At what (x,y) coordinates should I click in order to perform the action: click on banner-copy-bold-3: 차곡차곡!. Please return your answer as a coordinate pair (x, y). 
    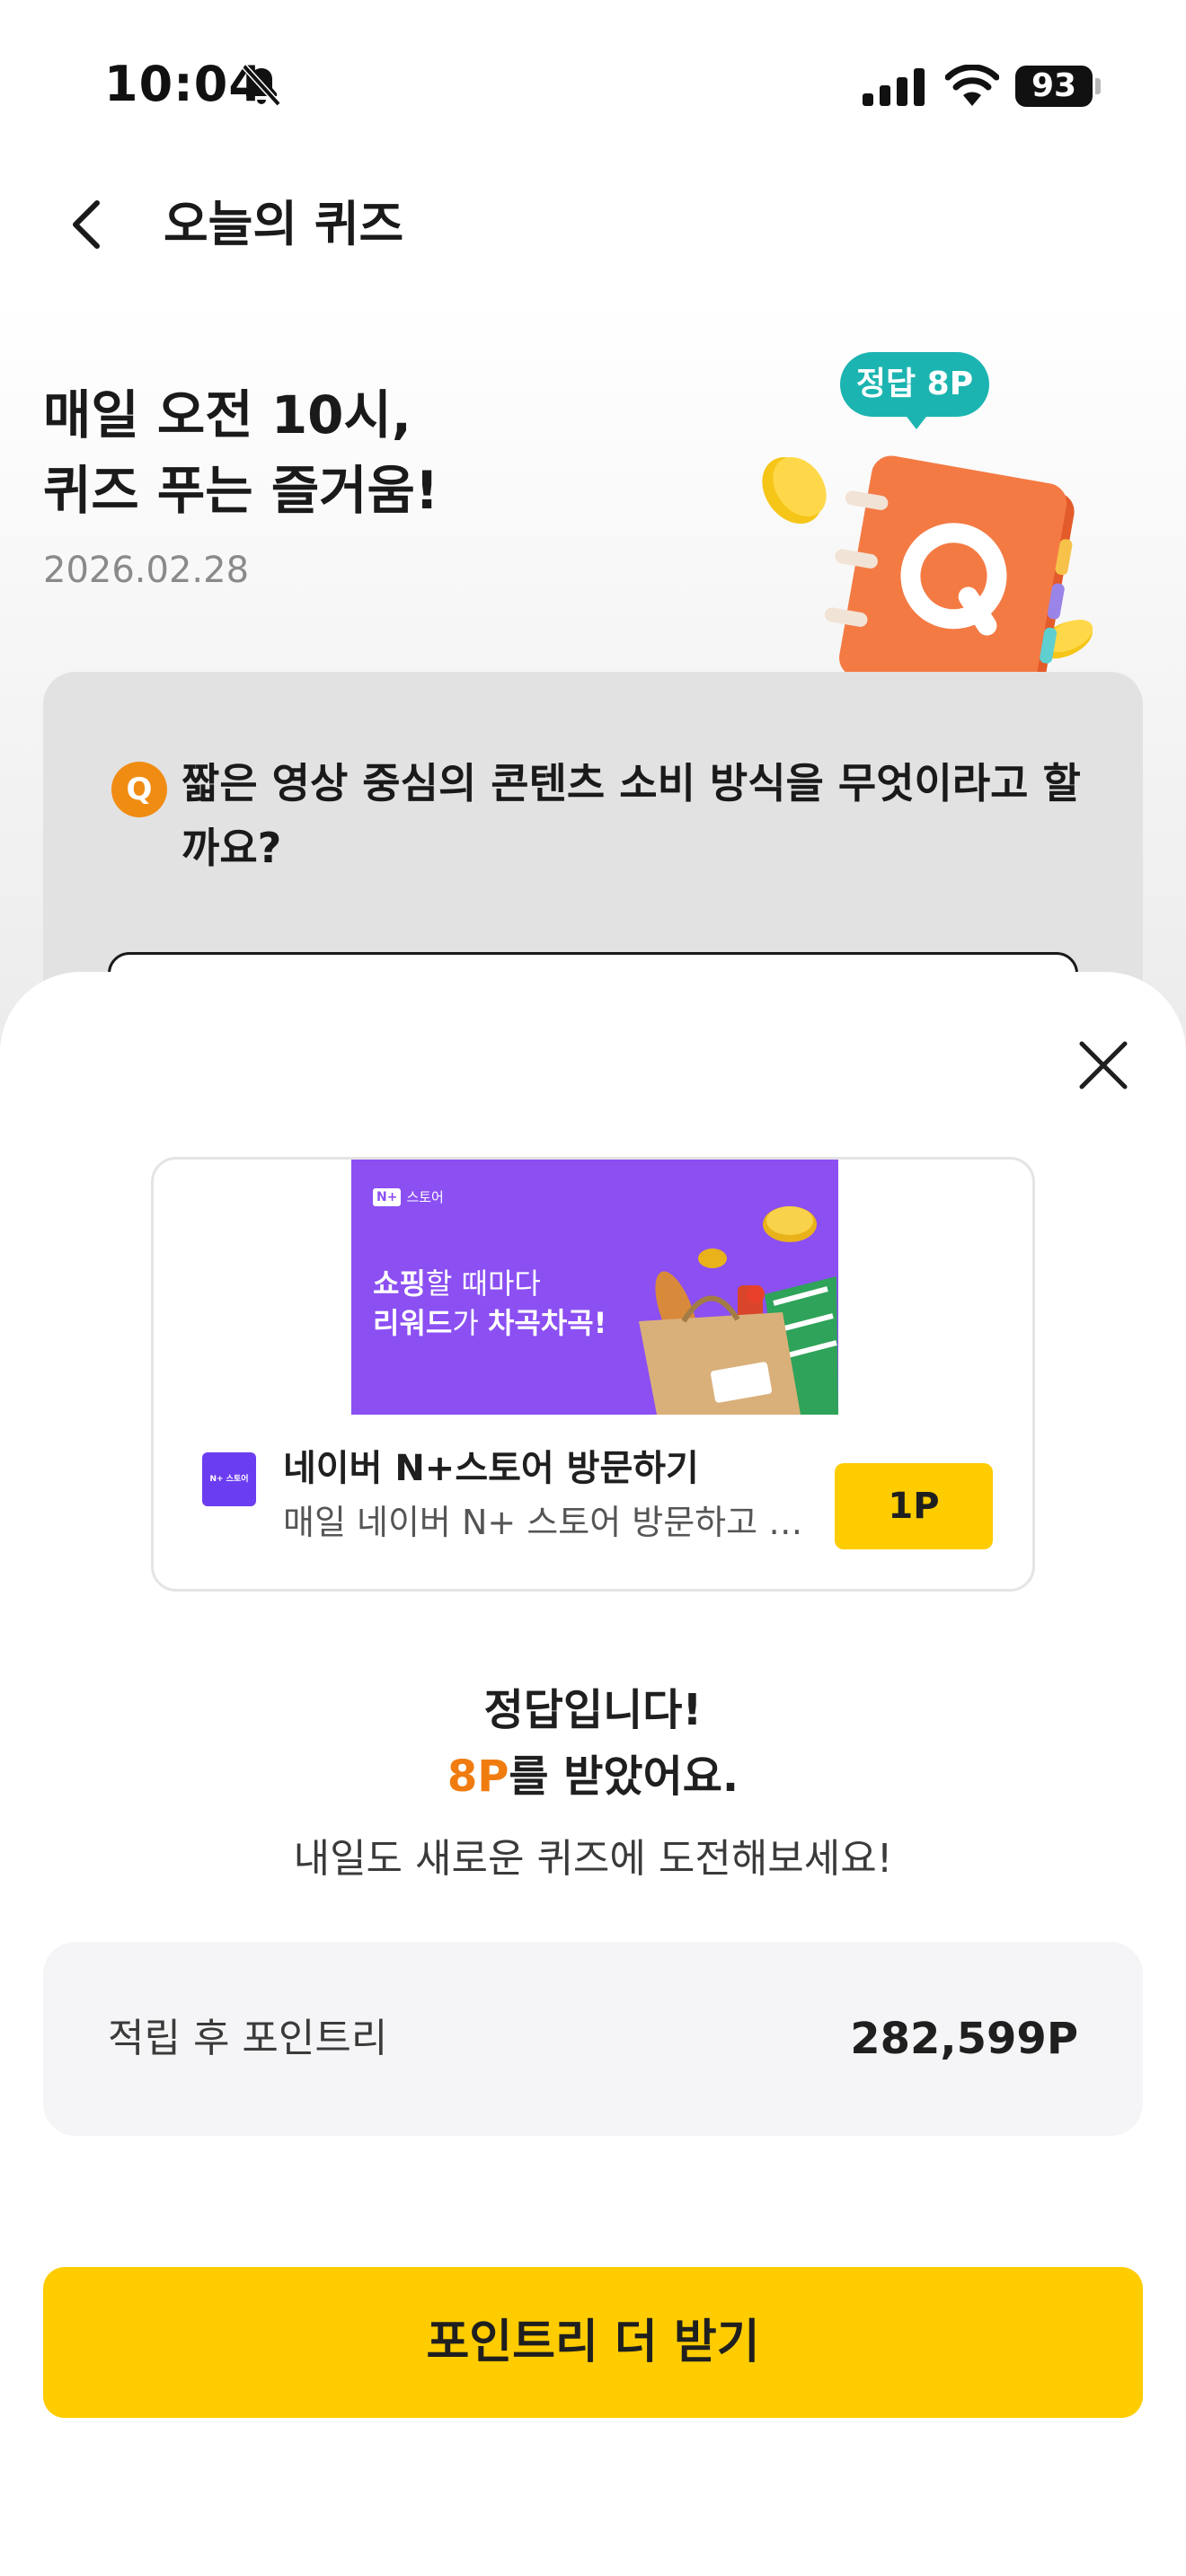
    Looking at the image, I should click on (547, 1323).